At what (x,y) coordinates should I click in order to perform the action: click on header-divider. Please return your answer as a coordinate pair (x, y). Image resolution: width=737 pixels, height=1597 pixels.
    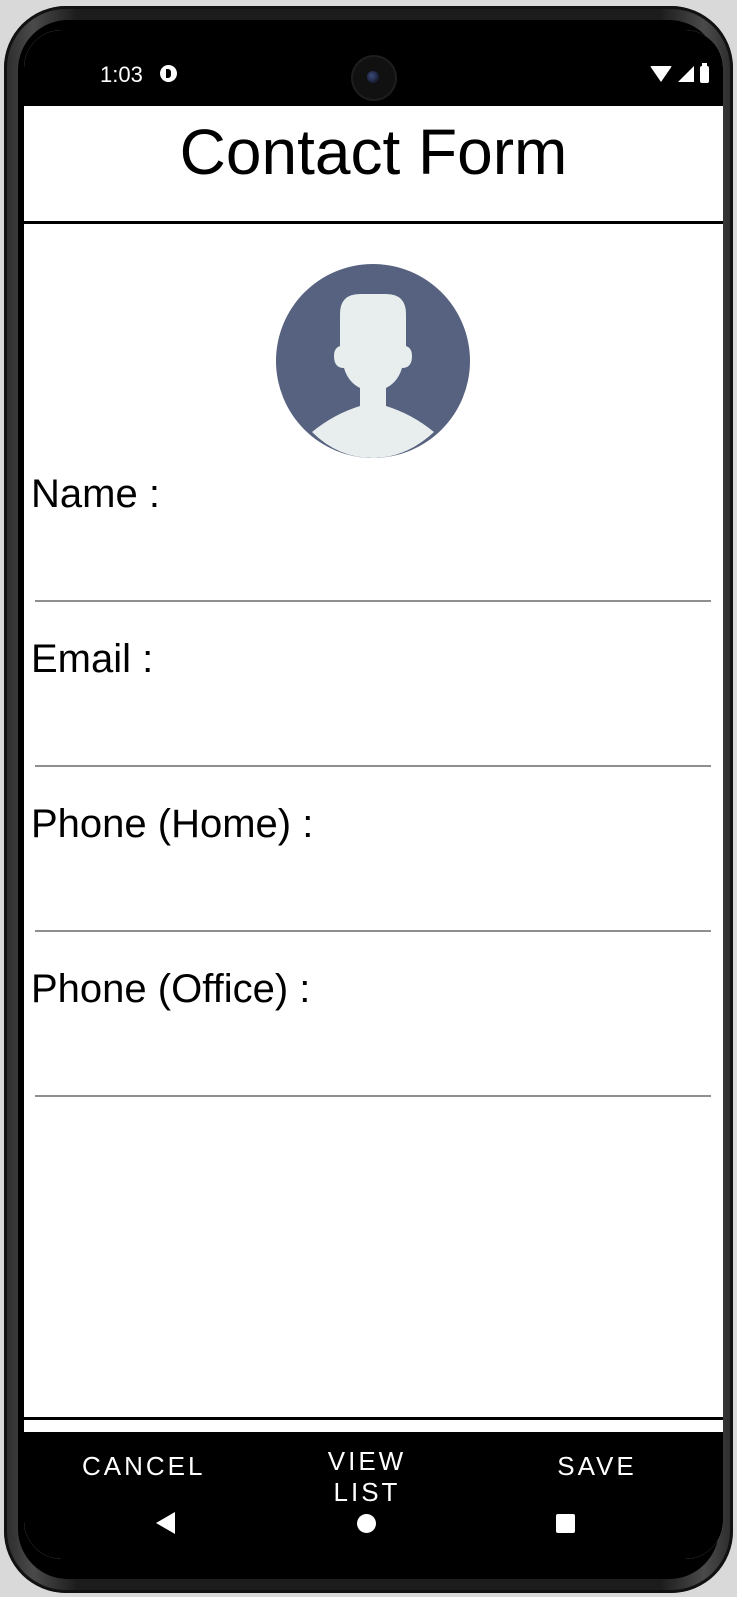
    Looking at the image, I should click on (373, 222).